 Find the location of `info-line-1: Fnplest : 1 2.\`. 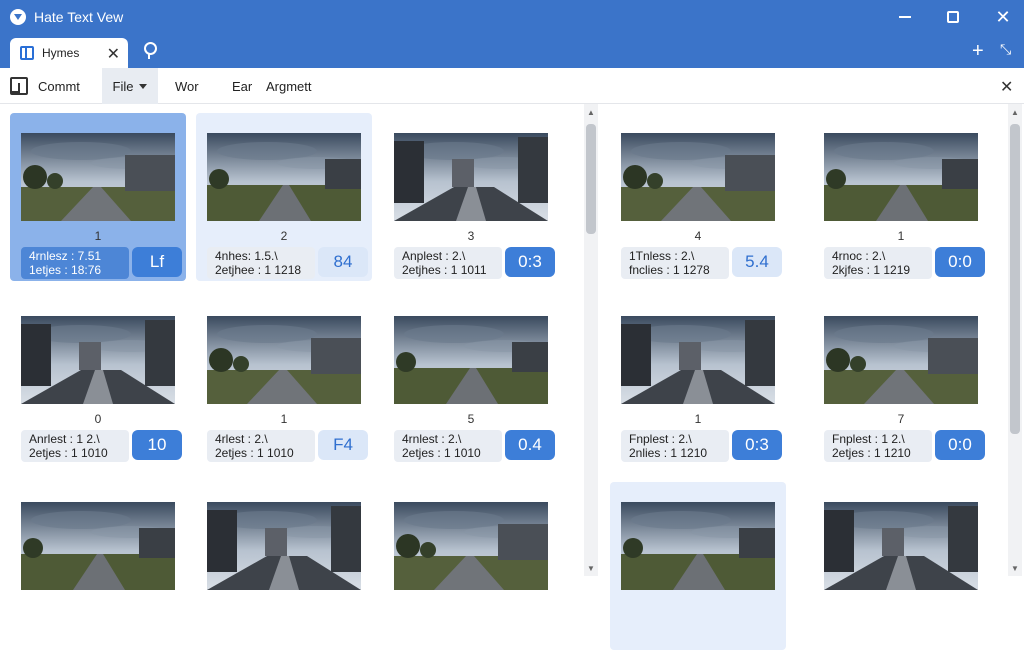

info-line-1: Fnplest : 1 2.\ is located at coordinates (868, 439).